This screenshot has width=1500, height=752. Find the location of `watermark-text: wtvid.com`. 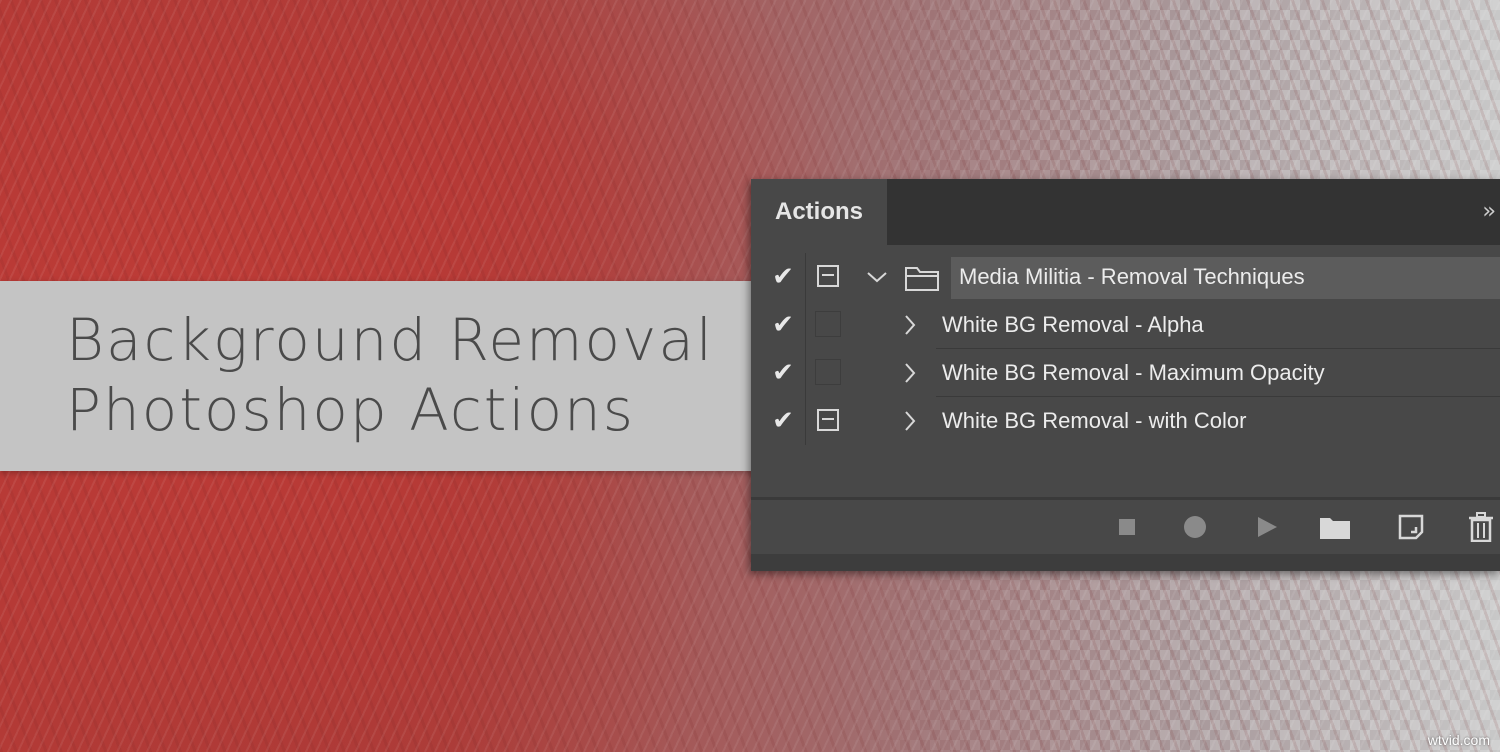

watermark-text: wtvid.com is located at coordinates (1458, 740).